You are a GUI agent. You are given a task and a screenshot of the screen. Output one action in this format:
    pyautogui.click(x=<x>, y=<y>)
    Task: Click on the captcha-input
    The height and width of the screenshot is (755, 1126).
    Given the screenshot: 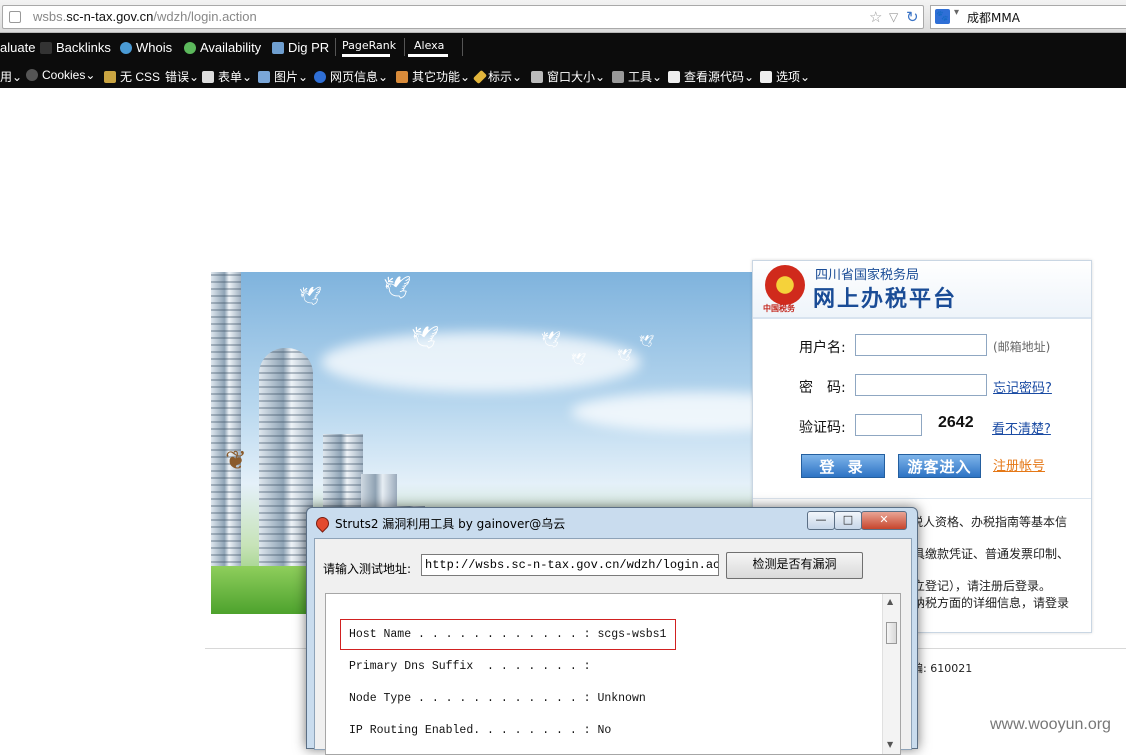 What is the action you would take?
    pyautogui.click(x=888, y=425)
    